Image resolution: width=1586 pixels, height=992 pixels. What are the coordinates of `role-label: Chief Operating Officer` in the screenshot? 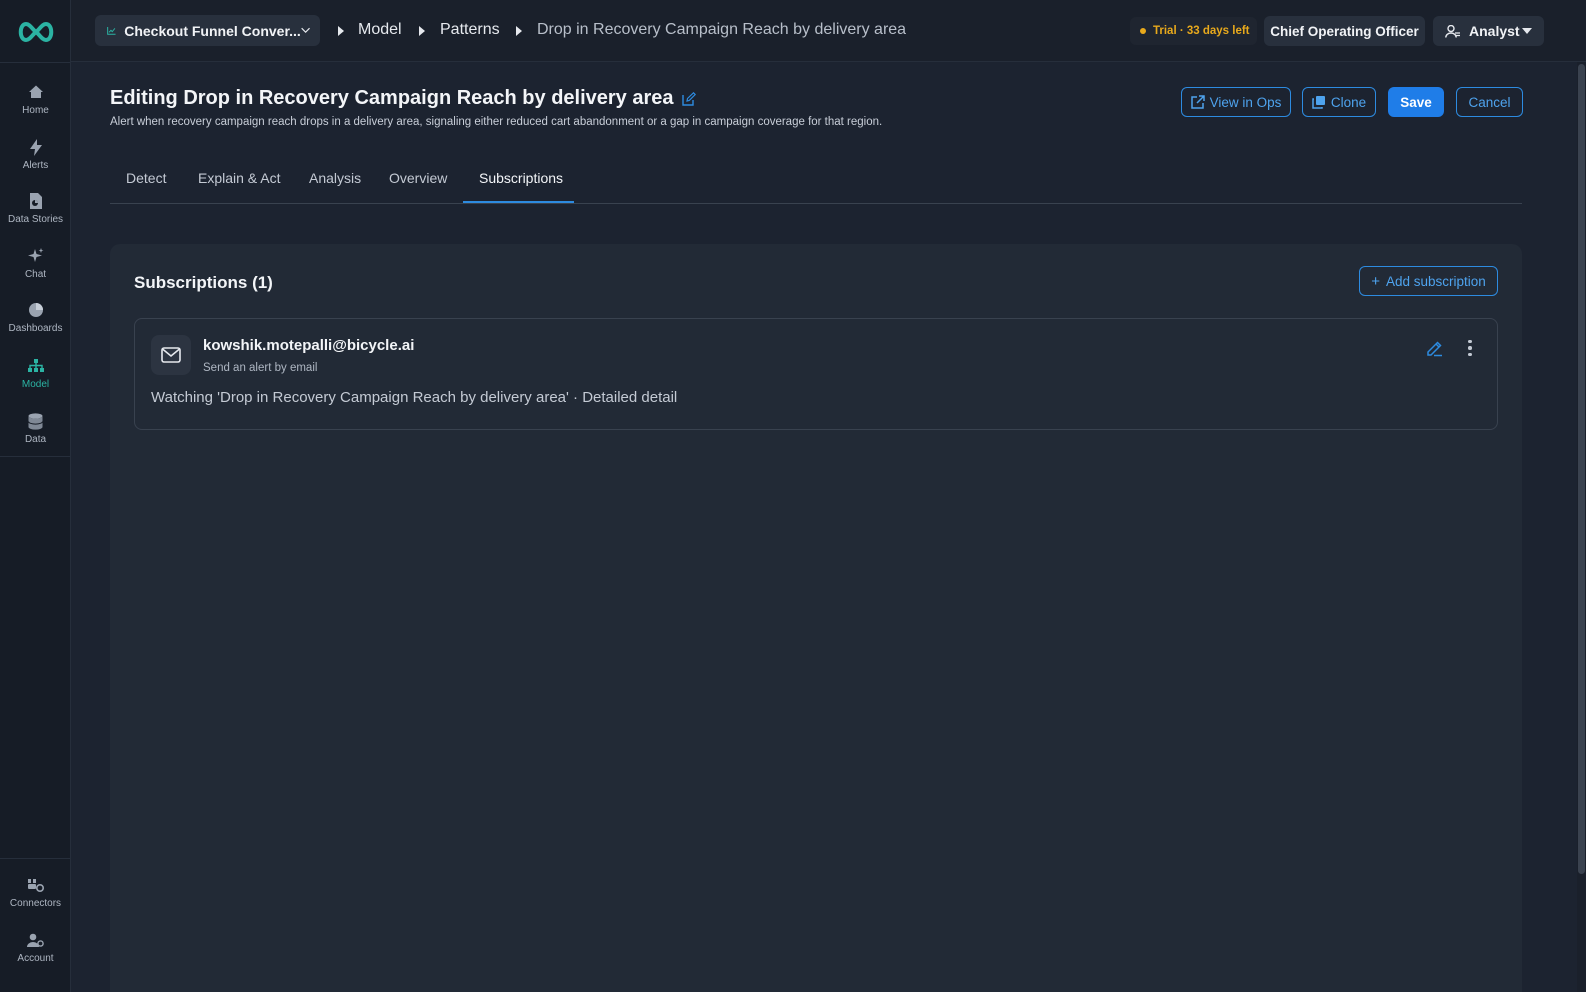 It's located at (1344, 31).